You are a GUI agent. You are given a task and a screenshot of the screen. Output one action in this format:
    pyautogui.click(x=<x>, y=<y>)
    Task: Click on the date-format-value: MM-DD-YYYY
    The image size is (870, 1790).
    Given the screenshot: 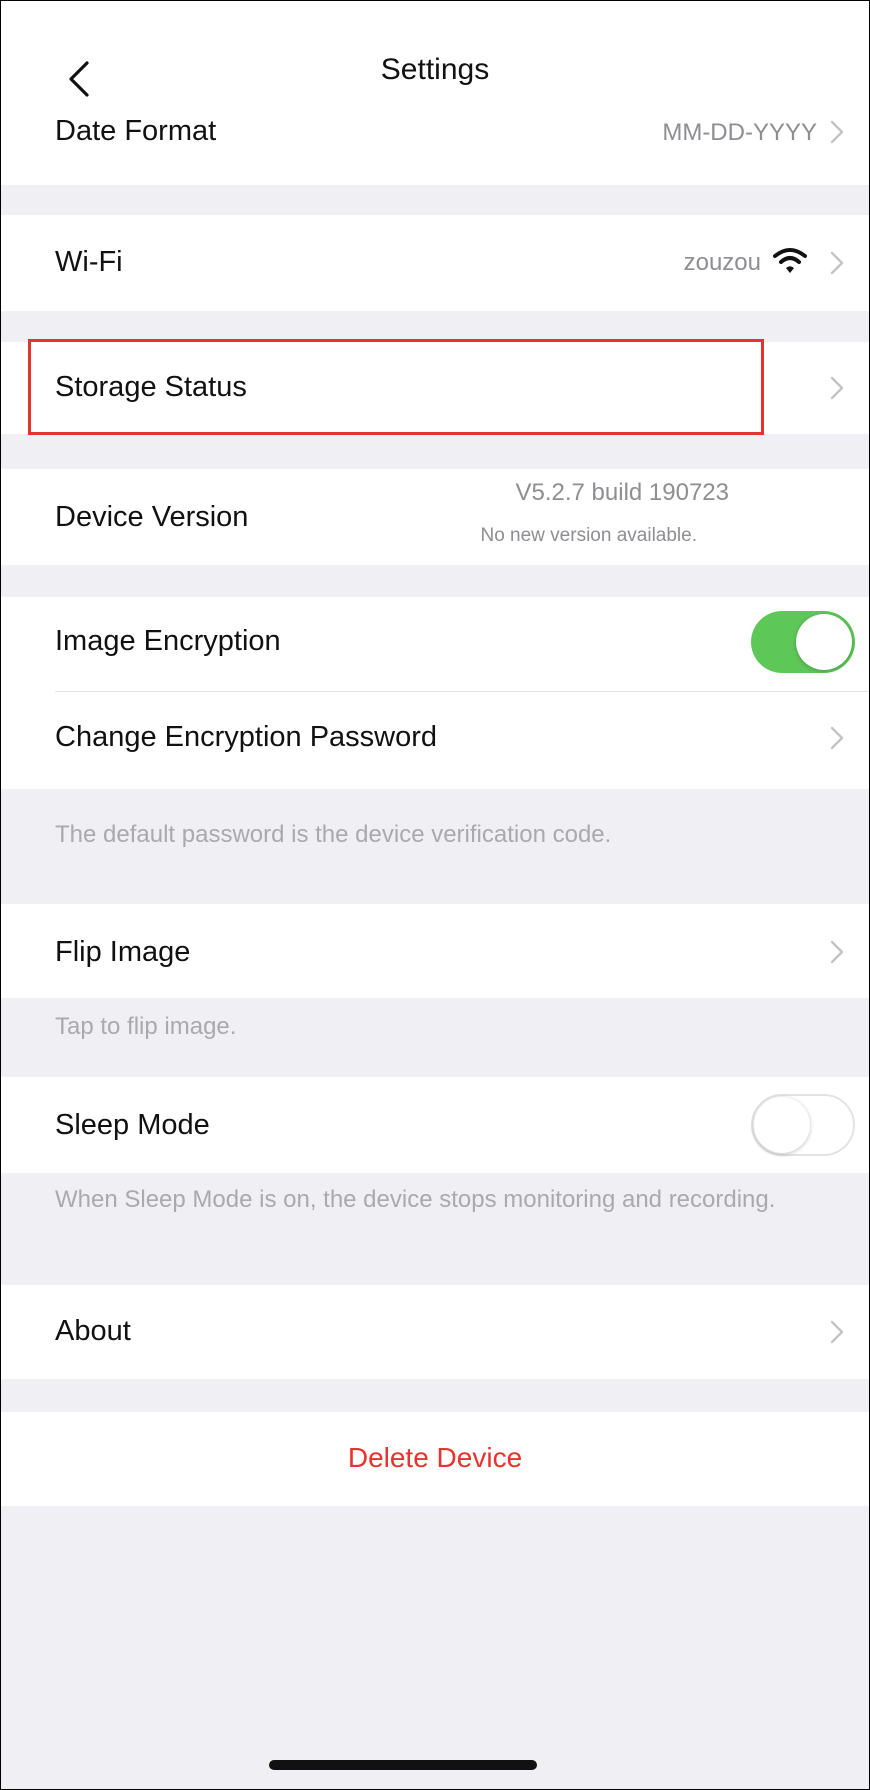 What is the action you would take?
    pyautogui.click(x=739, y=132)
    